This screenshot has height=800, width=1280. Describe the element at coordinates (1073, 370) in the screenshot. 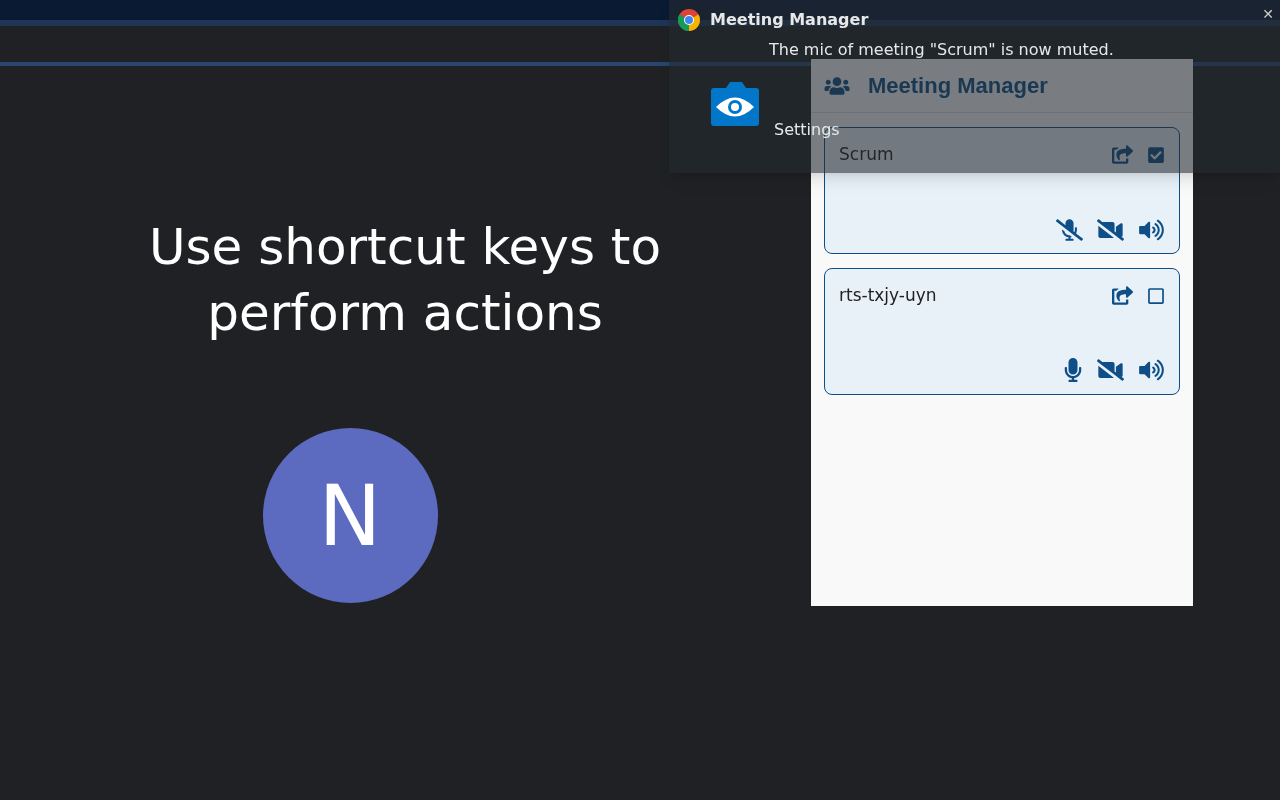

I see `microphone-icon` at that location.